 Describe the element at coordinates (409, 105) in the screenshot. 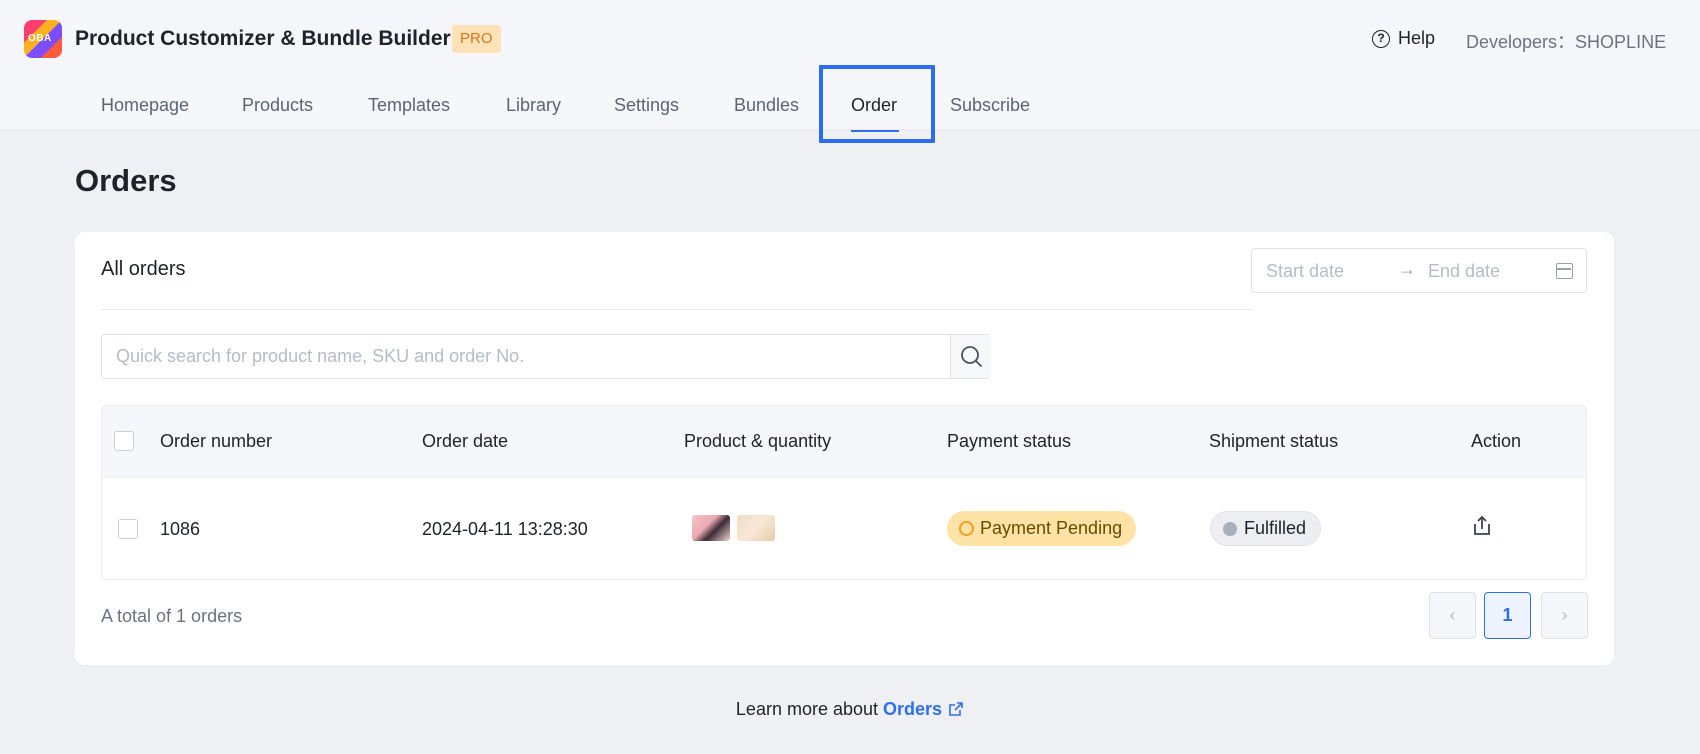

I see `tab-templates: Templates` at that location.